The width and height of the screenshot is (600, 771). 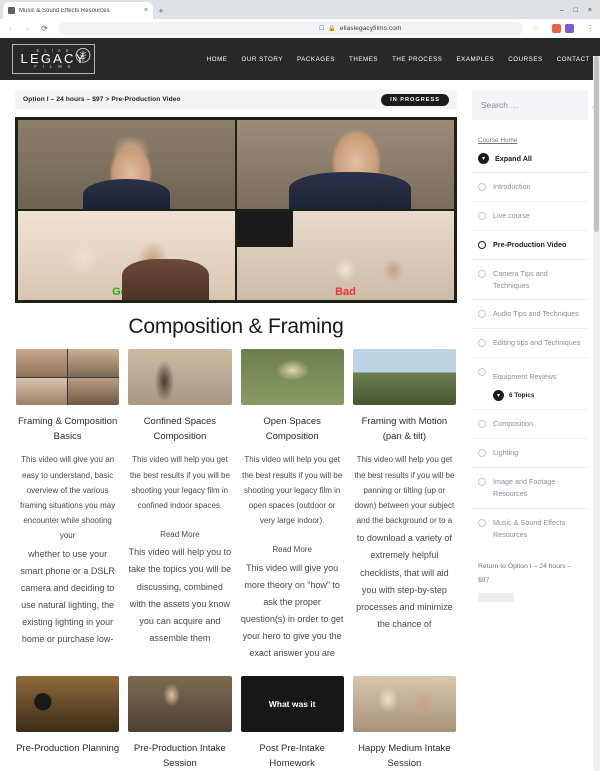 What do you see at coordinates (291, 28) in the screenshot?
I see `address-bar: ☐ 🔒 eliaslegacyfilms.com` at bounding box center [291, 28].